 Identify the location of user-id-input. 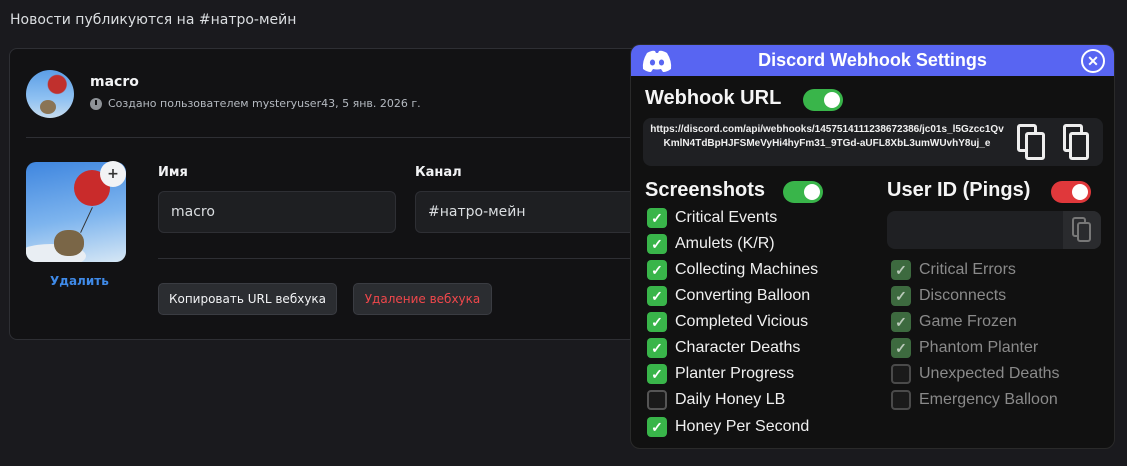
(994, 230).